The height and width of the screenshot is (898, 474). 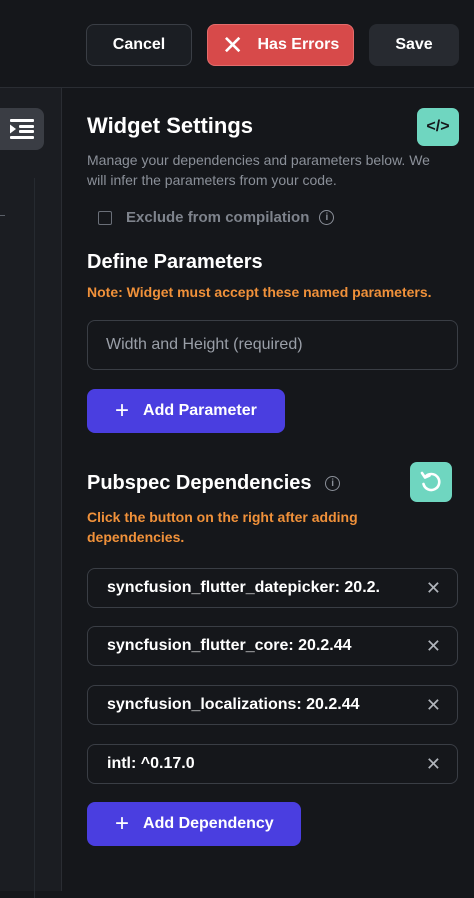 I want to click on rail-divider, so click(x=34, y=538).